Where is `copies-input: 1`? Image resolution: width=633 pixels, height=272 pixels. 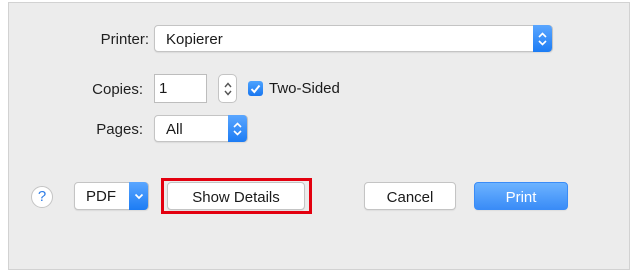 copies-input: 1 is located at coordinates (180, 88).